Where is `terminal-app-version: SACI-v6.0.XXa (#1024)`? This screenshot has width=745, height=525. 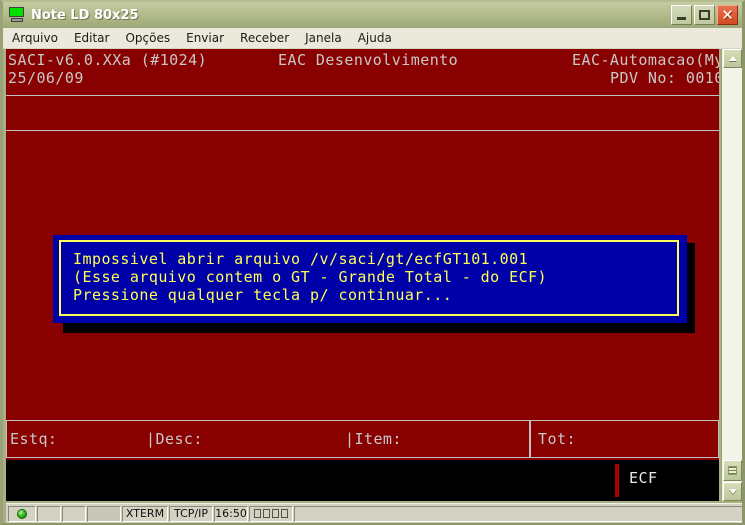
terminal-app-version: SACI-v6.0.XXa (#1024) is located at coordinates (108, 60).